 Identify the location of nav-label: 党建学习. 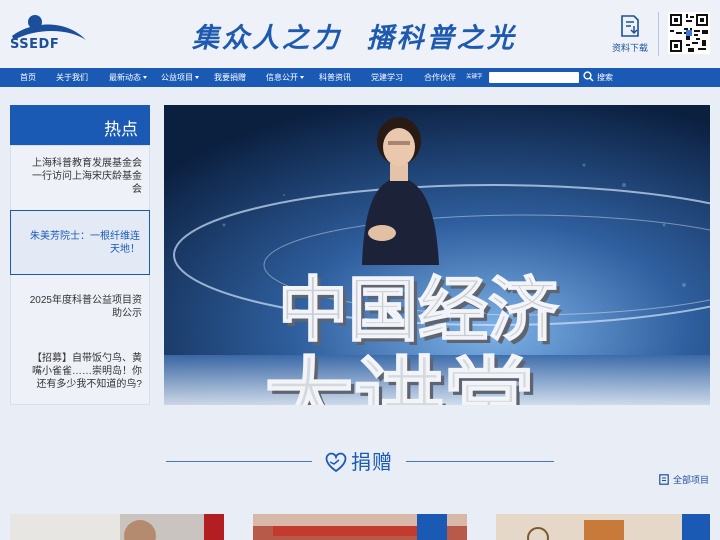
(387, 77).